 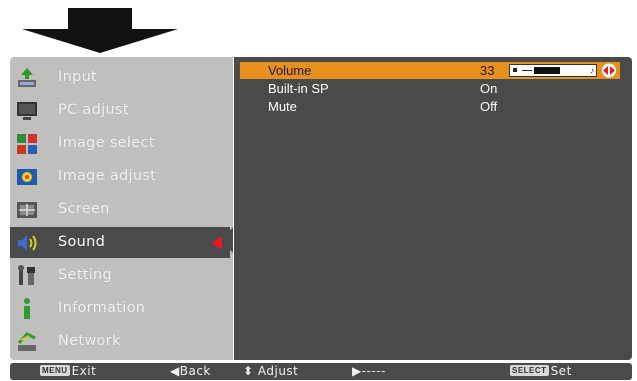 What do you see at coordinates (84, 209) in the screenshot?
I see `menu-item-label: Screen` at bounding box center [84, 209].